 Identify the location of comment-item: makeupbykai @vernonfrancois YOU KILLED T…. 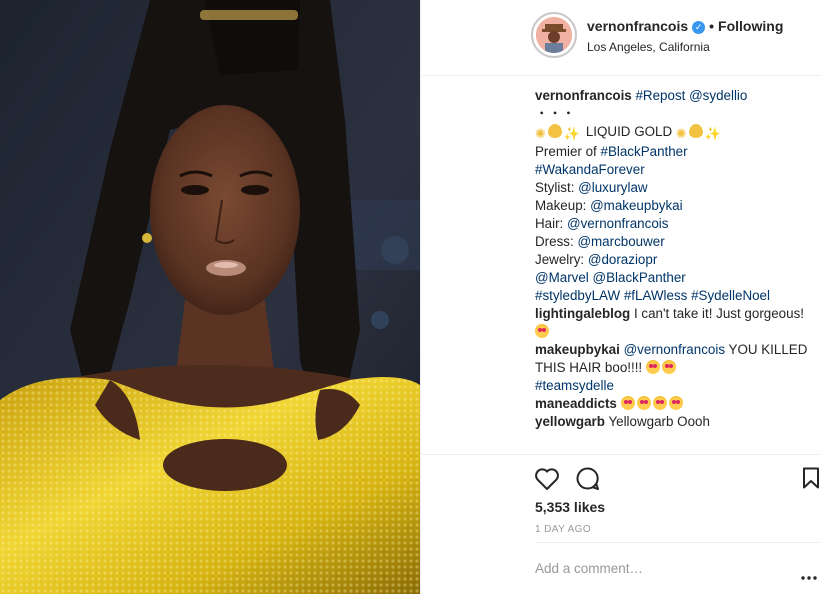
(679, 368).